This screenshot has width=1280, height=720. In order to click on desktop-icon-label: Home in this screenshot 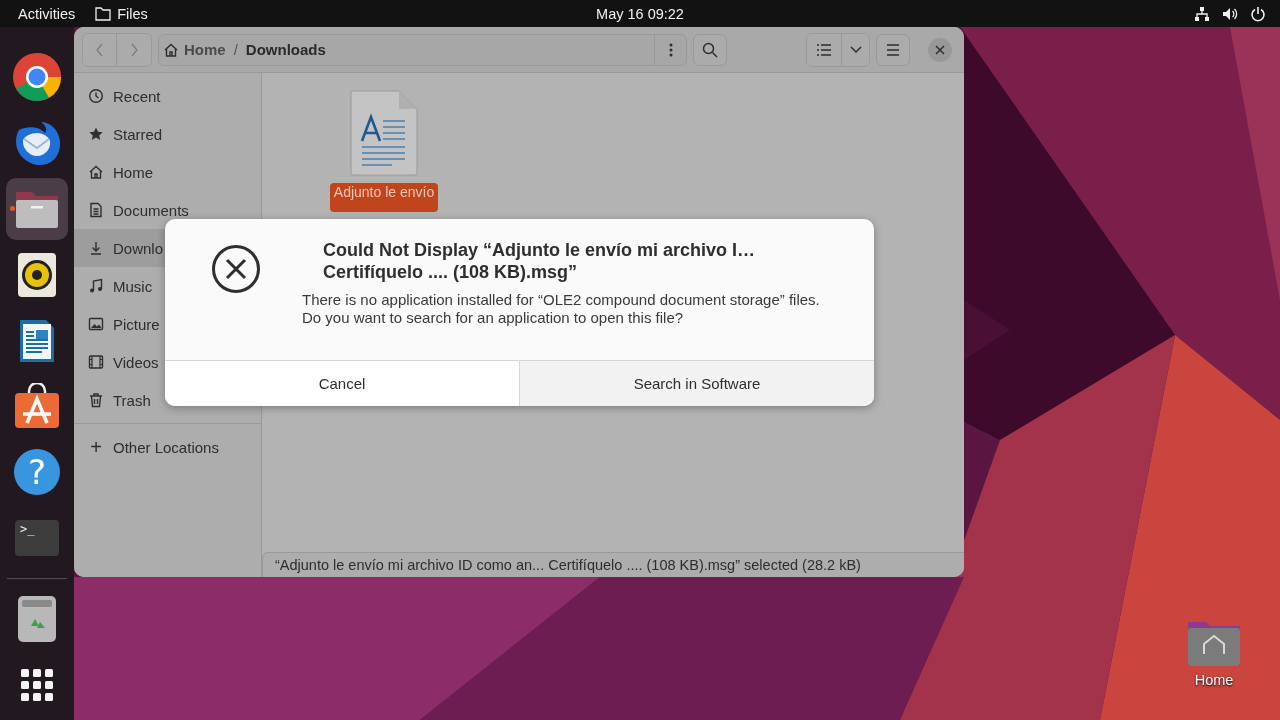, I will do `click(1214, 680)`.